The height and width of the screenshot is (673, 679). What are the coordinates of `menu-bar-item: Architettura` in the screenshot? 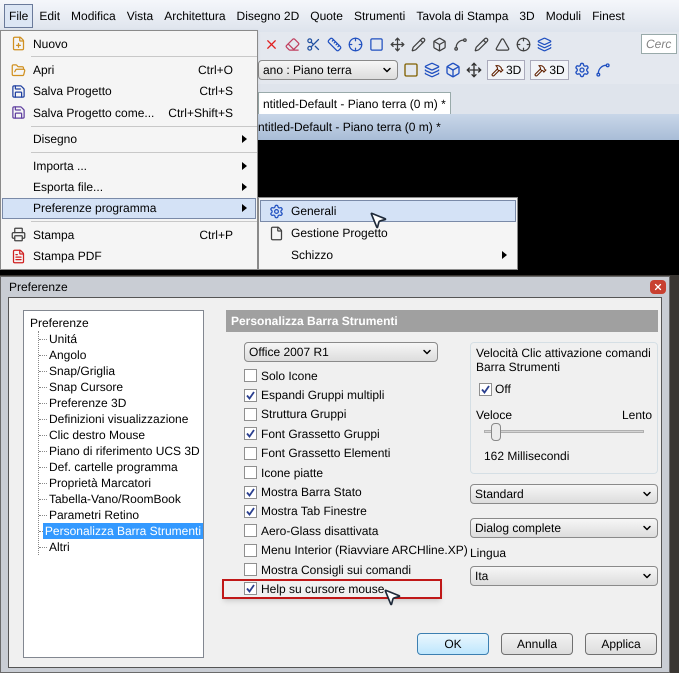 It's located at (195, 16).